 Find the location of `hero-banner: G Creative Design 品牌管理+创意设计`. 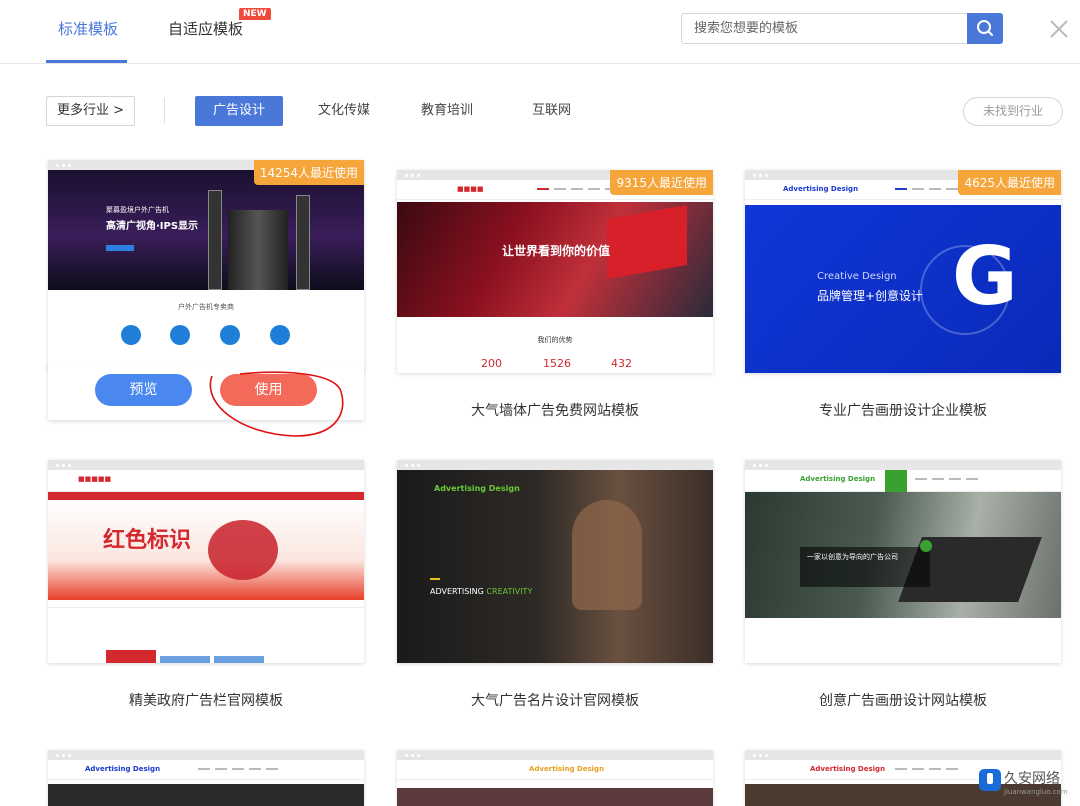

hero-banner: G Creative Design 品牌管理+创意设计 is located at coordinates (903, 289).